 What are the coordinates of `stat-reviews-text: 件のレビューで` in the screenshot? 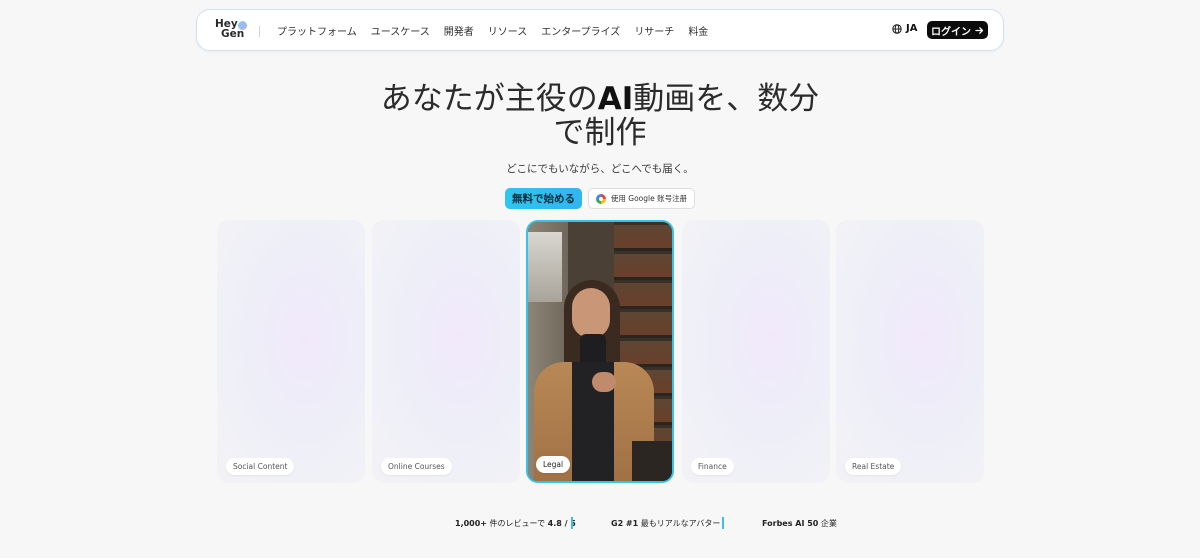 It's located at (517, 523).